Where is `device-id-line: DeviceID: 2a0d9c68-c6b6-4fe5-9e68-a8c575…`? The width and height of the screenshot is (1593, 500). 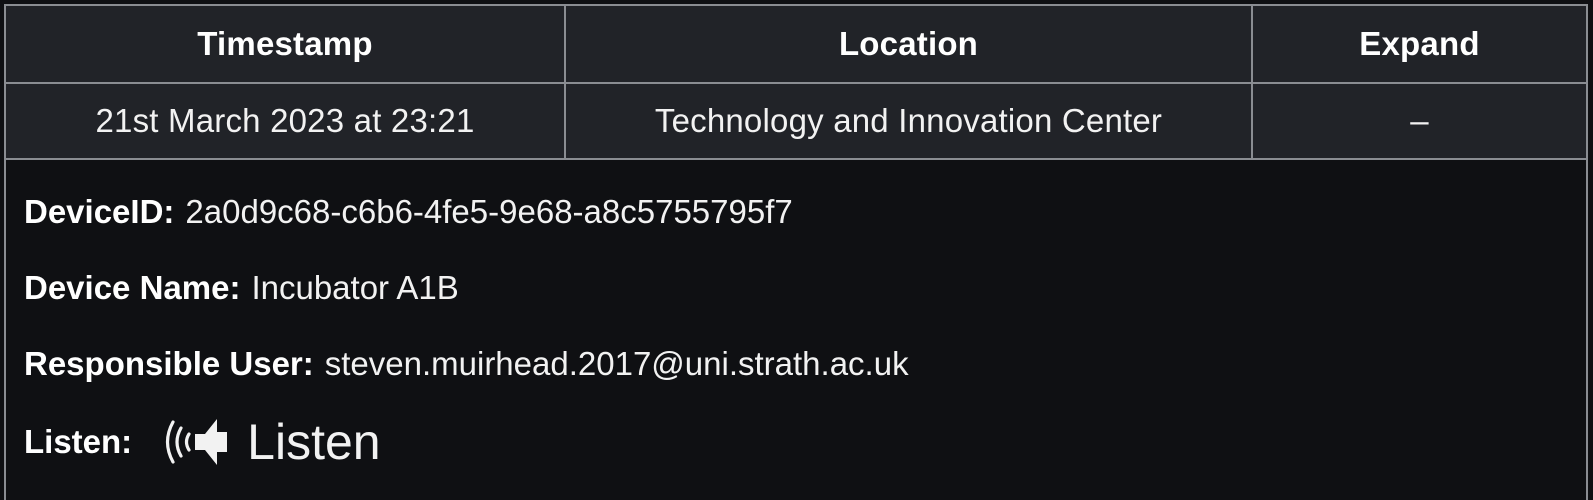 device-id-line: DeviceID: 2a0d9c68-c6b6-4fe5-9e68-a8c575… is located at coordinates (796, 212).